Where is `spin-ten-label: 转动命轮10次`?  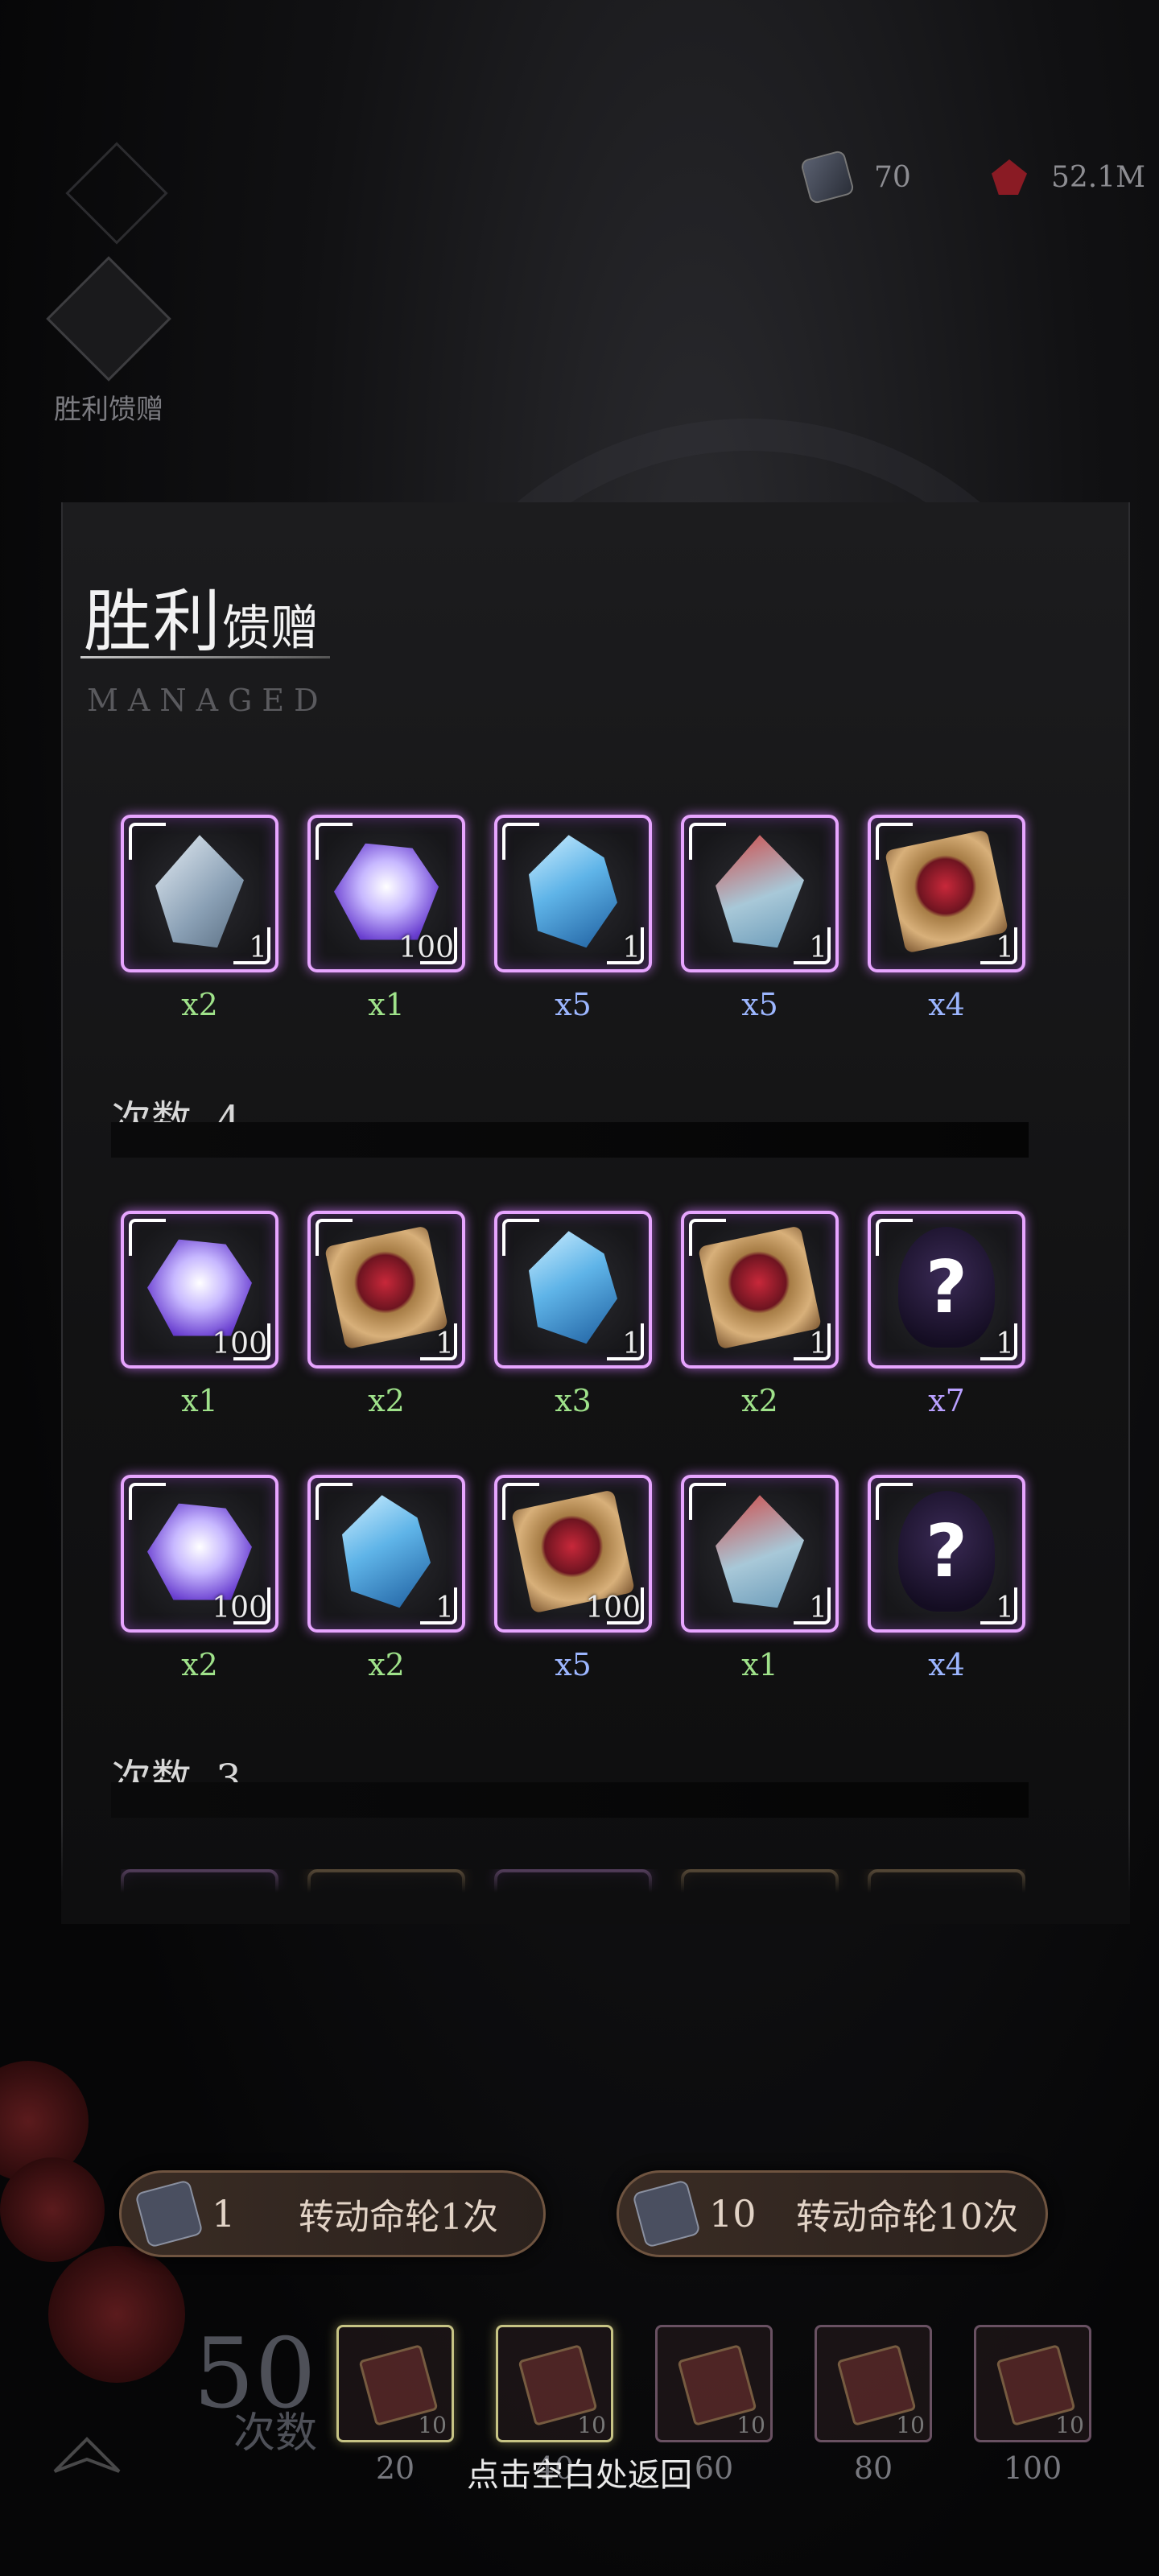
spin-ten-label: 转动命轮10次 is located at coordinates (907, 2217).